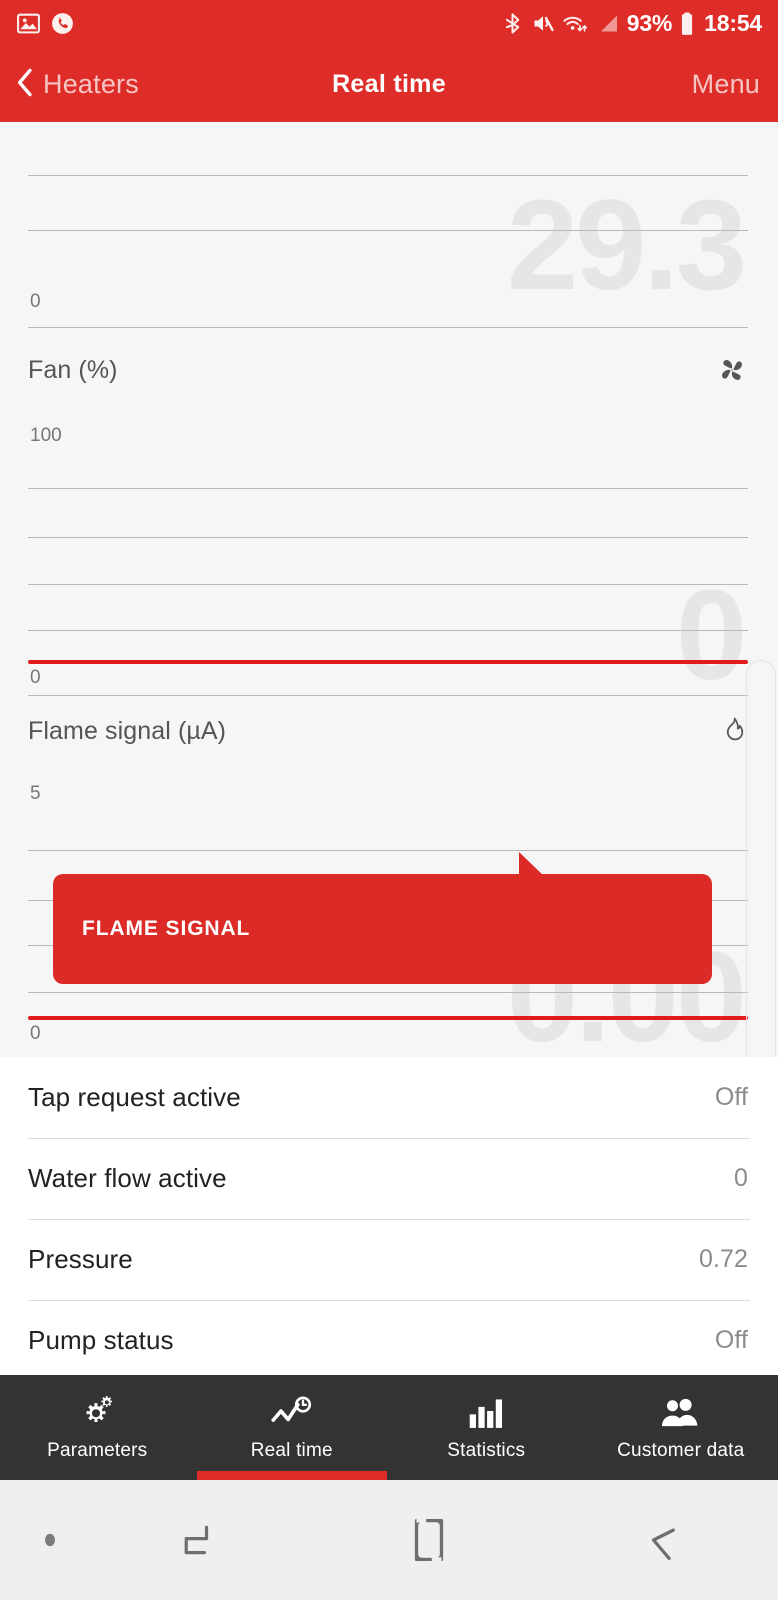  What do you see at coordinates (681, 1450) in the screenshot?
I see `tab-label: Customer data` at bounding box center [681, 1450].